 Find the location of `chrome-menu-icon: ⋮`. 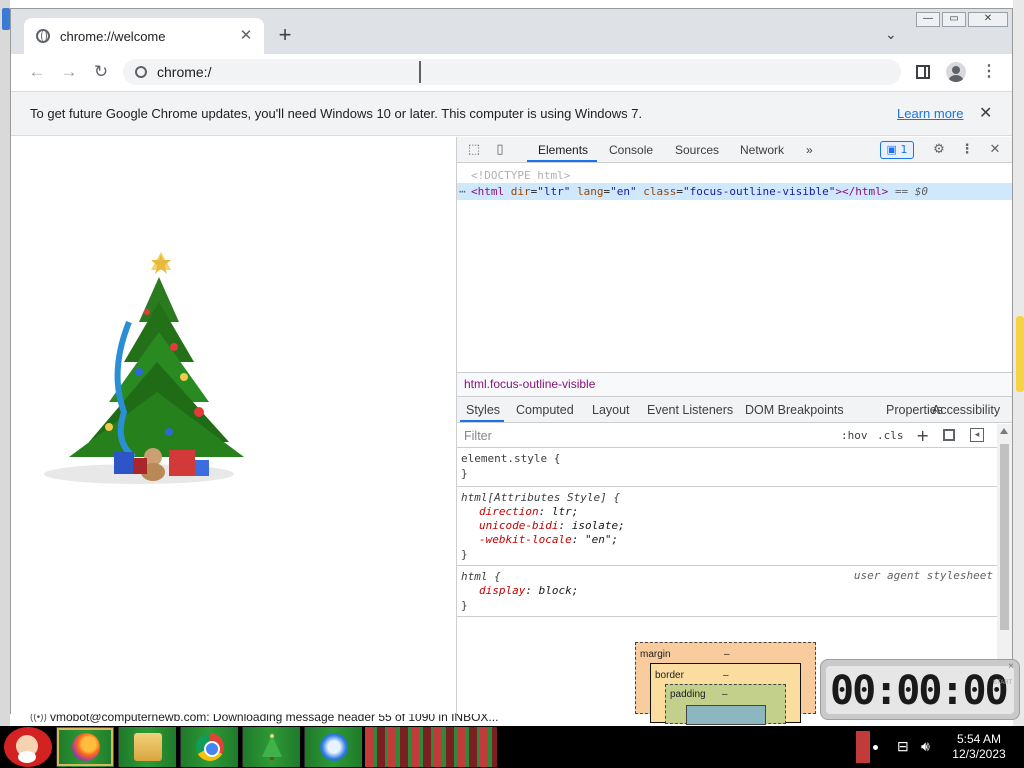

chrome-menu-icon: ⋮ is located at coordinates (989, 72).